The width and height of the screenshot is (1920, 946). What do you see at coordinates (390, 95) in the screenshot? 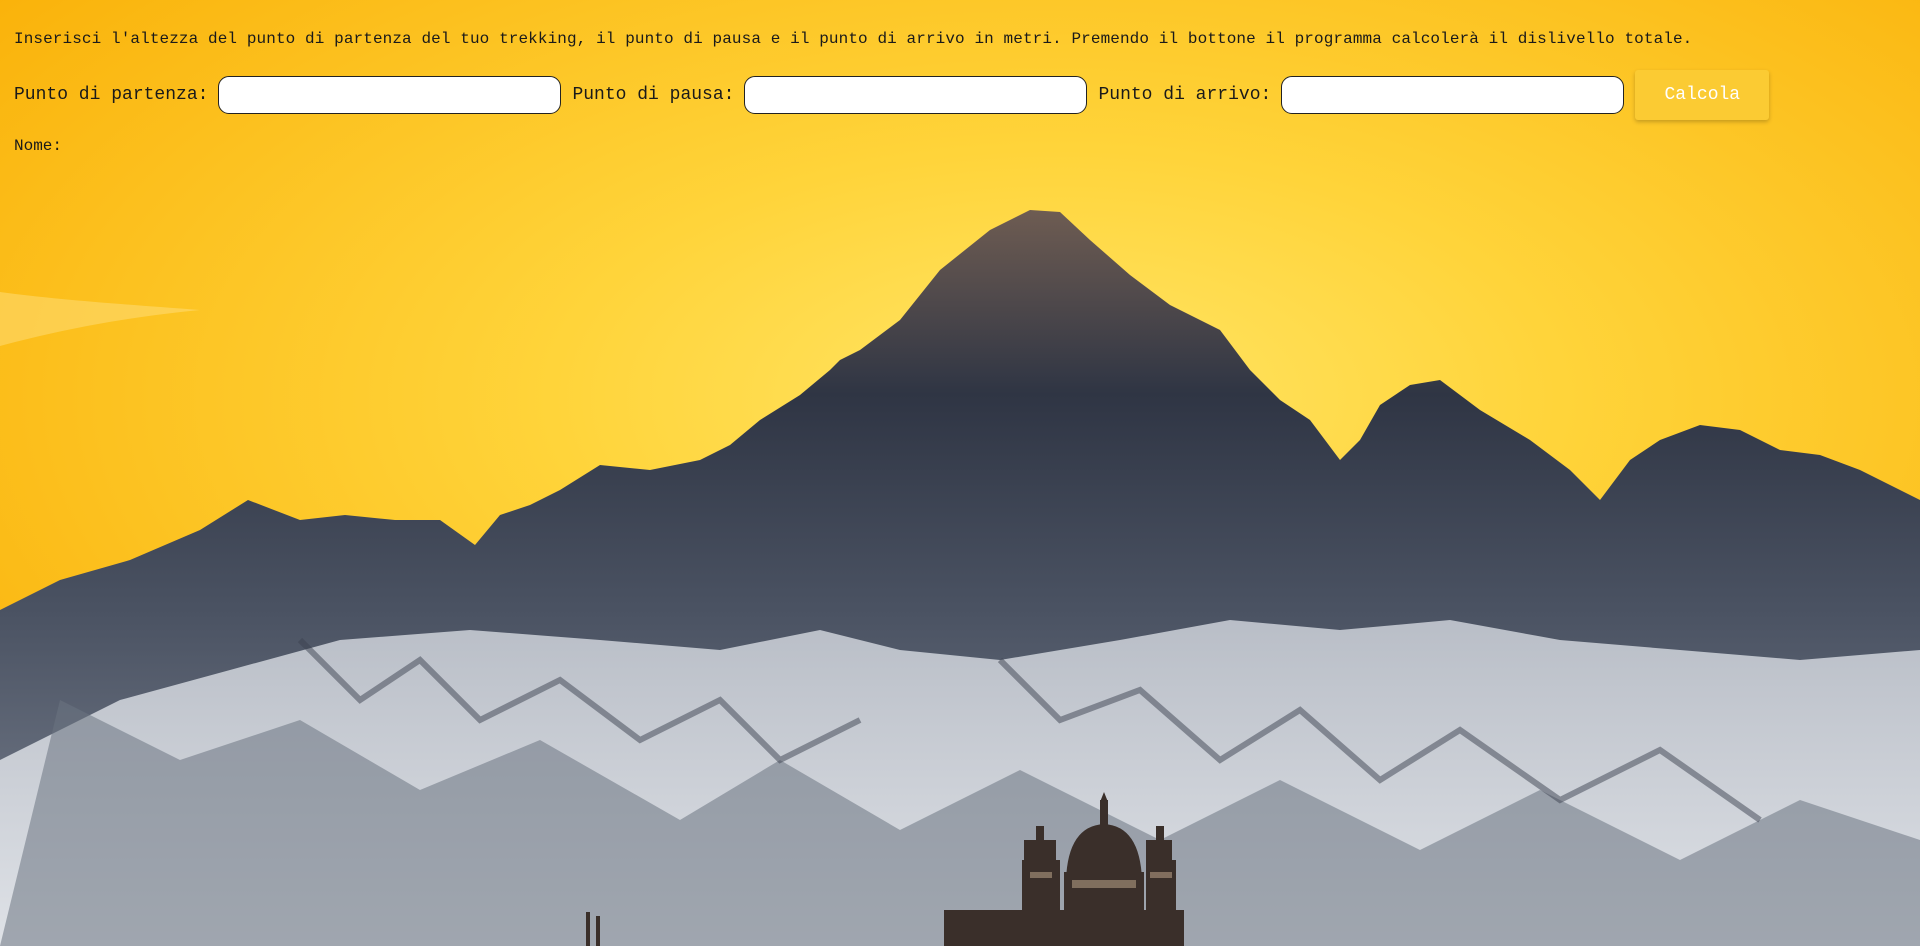
I see `start-point-input` at bounding box center [390, 95].